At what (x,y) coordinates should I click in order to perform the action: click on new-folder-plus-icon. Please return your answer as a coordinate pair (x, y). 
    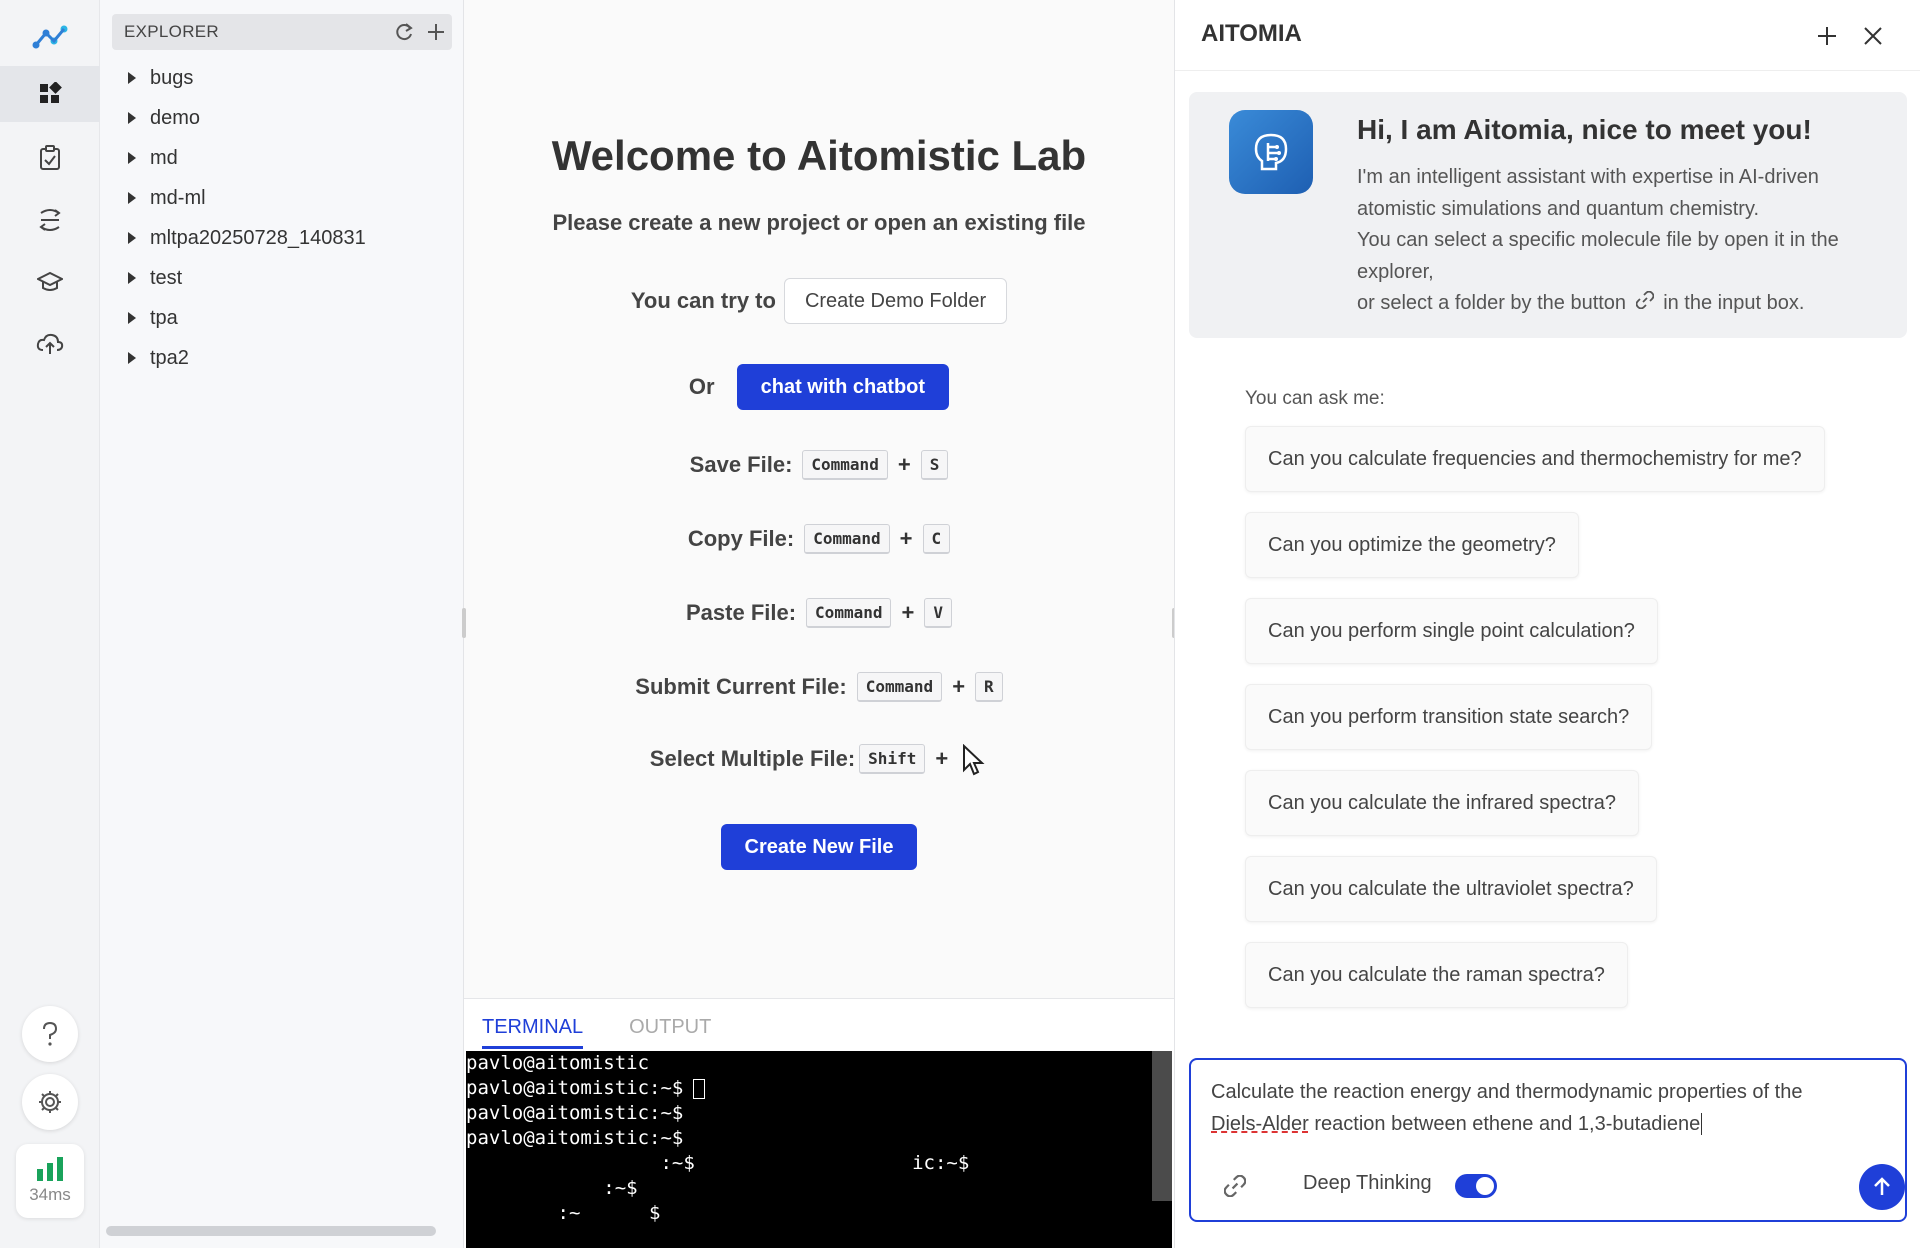
    Looking at the image, I should click on (436, 32).